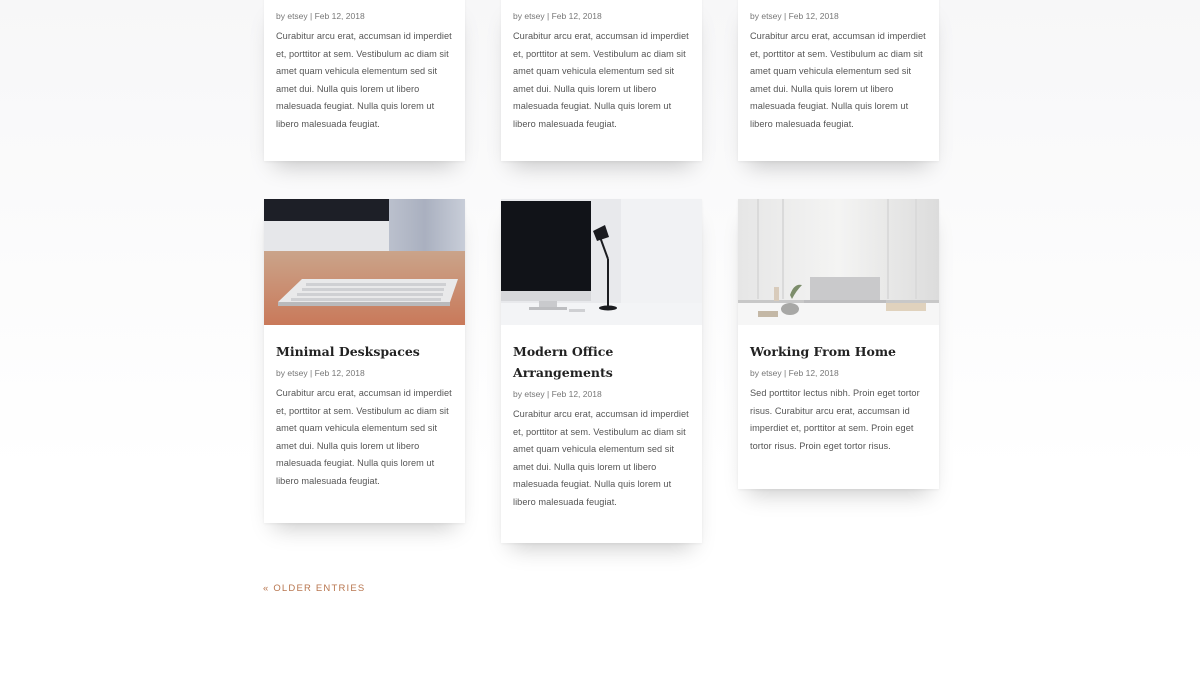 This screenshot has width=1200, height=675. I want to click on post-thumbnail-keyboard, so click(364, 262).